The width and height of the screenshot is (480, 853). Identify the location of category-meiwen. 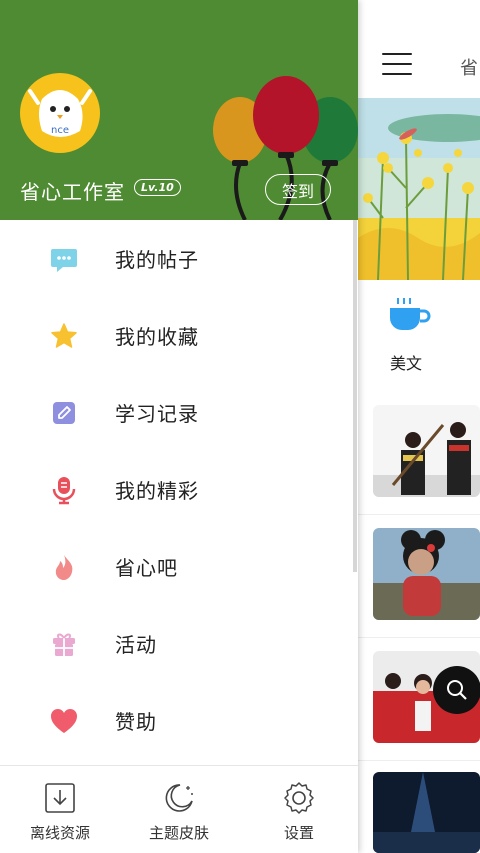
(426, 317).